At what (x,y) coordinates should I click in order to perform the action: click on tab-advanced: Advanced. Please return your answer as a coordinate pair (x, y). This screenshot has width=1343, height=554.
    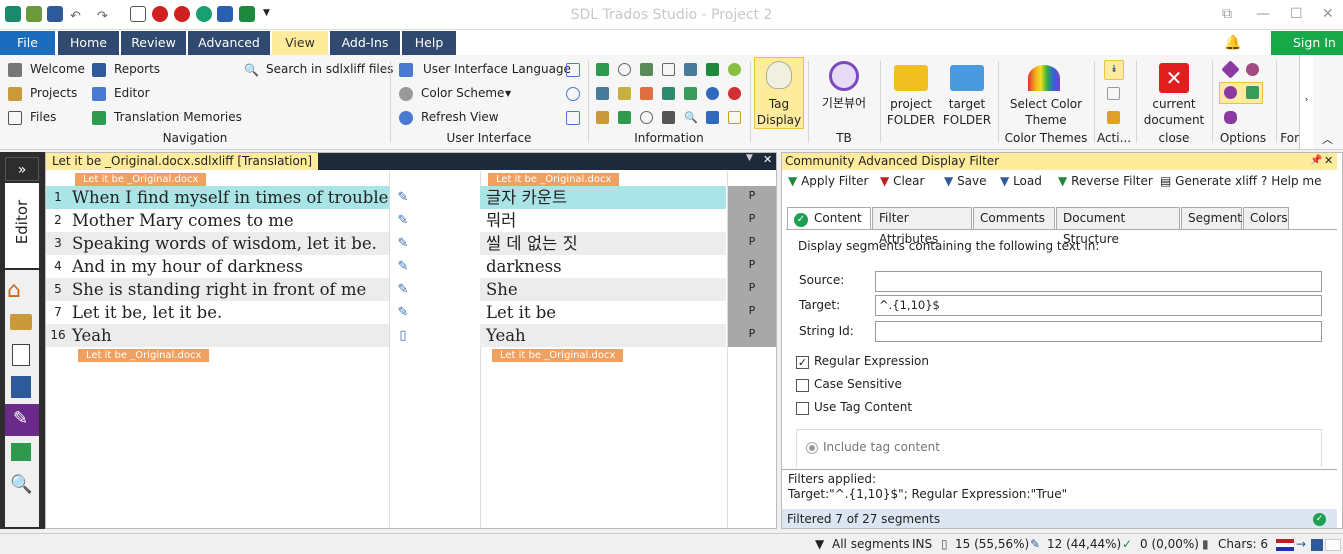
    Looking at the image, I should click on (229, 43).